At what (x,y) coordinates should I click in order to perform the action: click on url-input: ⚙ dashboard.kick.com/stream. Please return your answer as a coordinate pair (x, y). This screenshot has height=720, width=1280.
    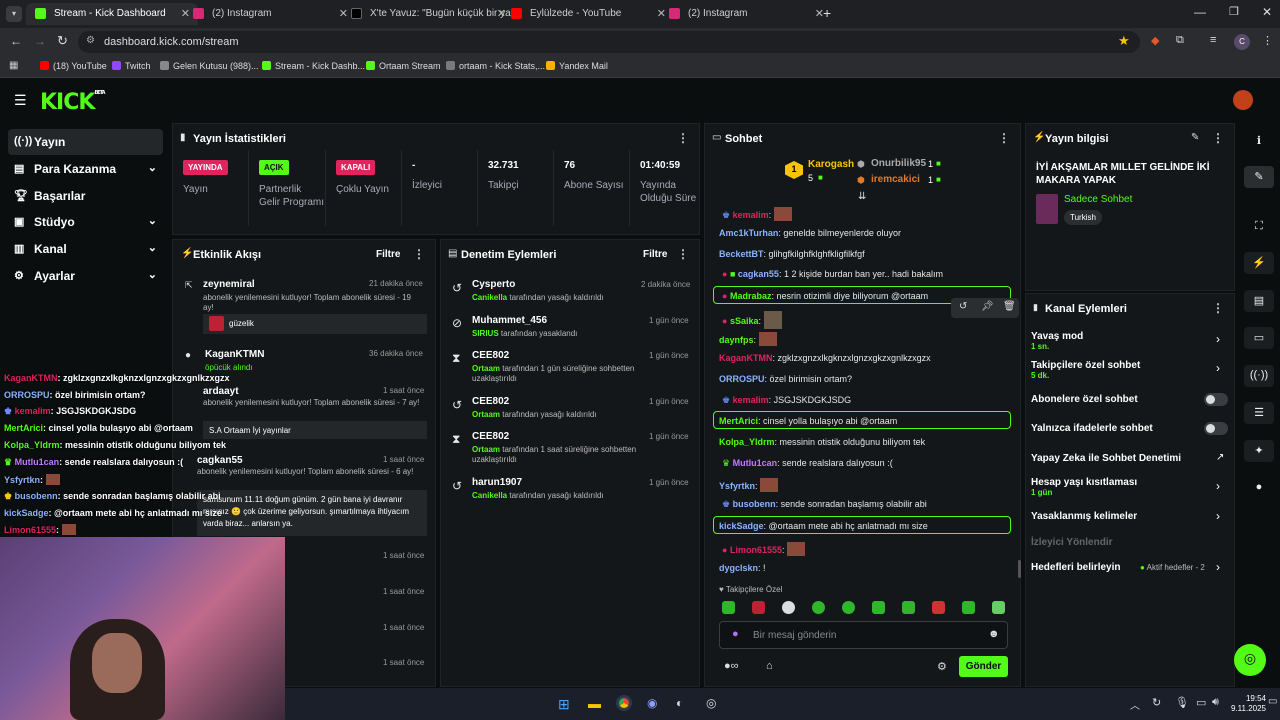
    Looking at the image, I should click on (609, 42).